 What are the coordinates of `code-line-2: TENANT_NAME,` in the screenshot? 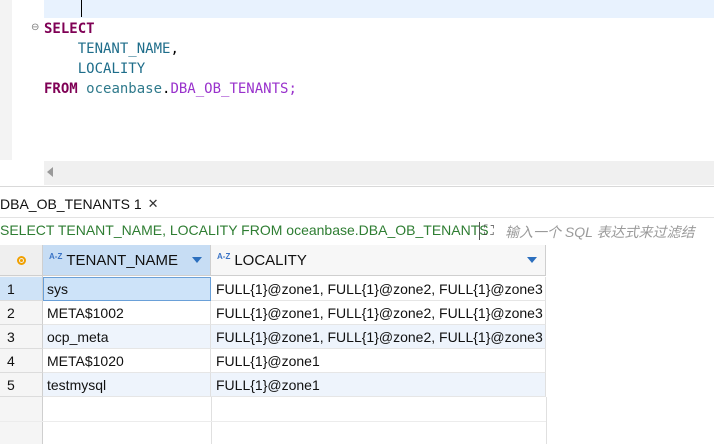 It's located at (111, 49).